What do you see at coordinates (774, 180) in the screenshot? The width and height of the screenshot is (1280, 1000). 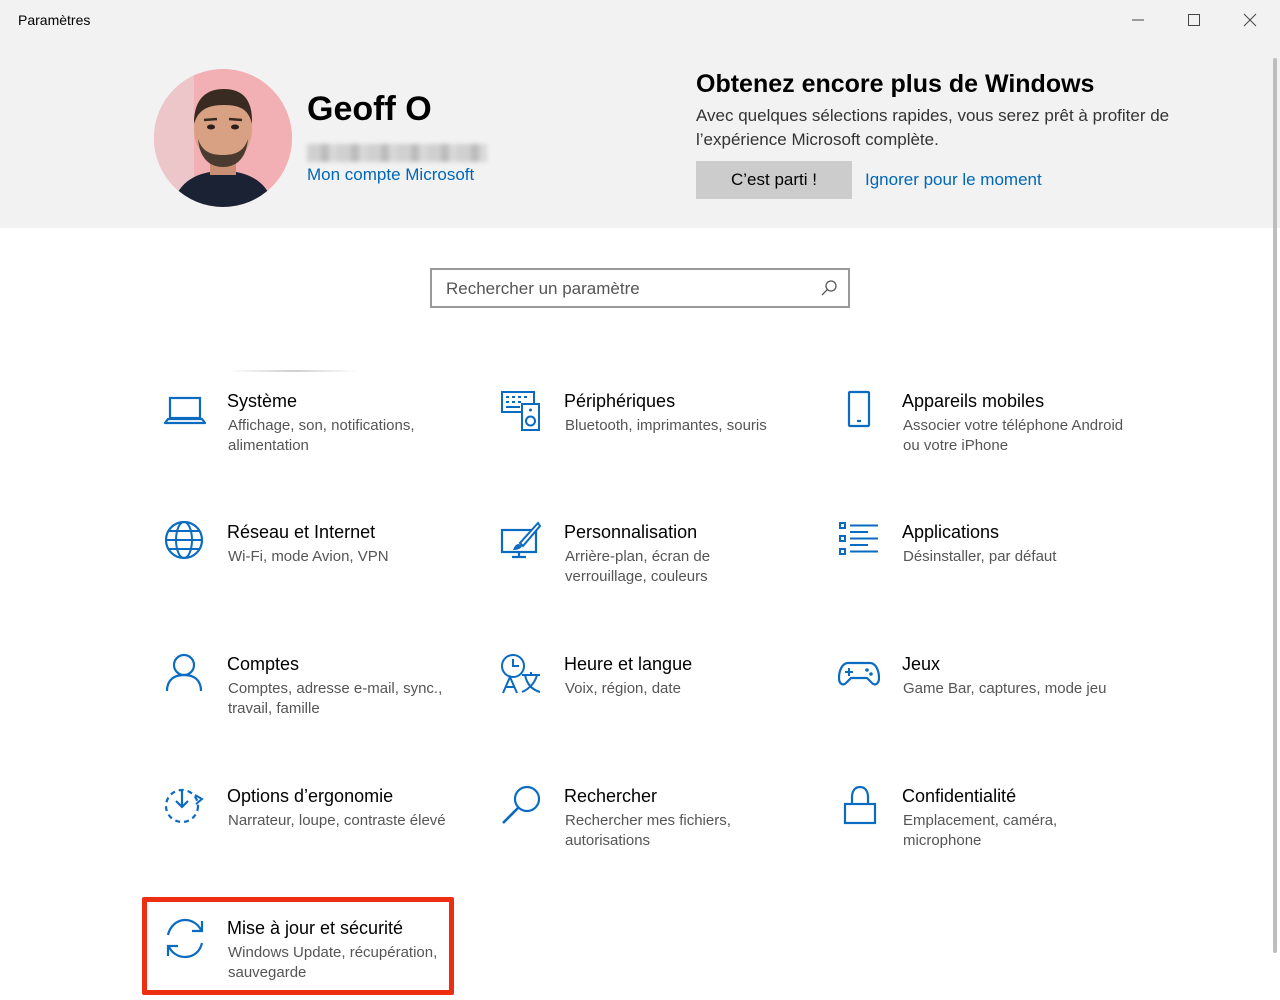 I see `get-started-button: C’est parti !` at bounding box center [774, 180].